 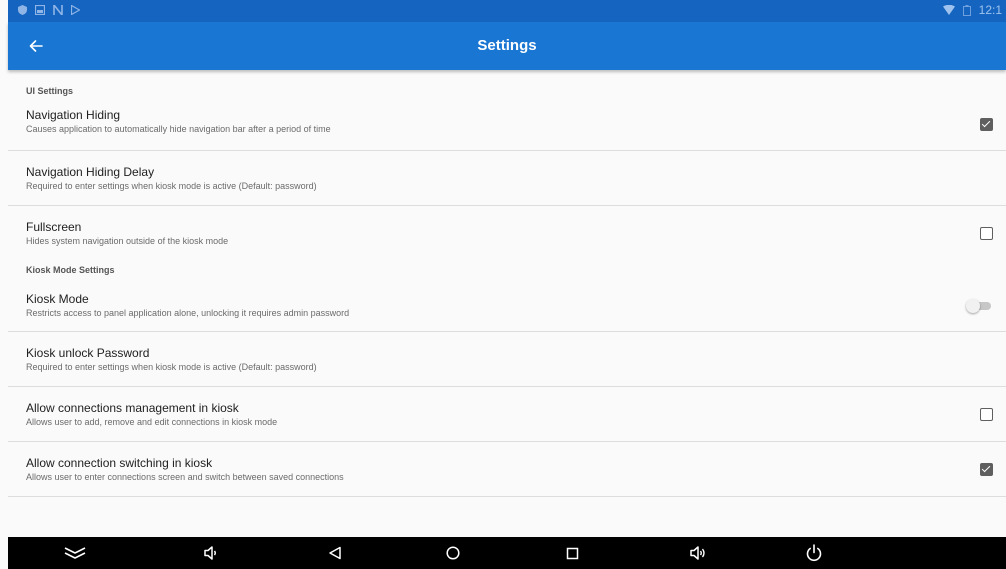 I want to click on fullscreen-checkbox, so click(x=986, y=233).